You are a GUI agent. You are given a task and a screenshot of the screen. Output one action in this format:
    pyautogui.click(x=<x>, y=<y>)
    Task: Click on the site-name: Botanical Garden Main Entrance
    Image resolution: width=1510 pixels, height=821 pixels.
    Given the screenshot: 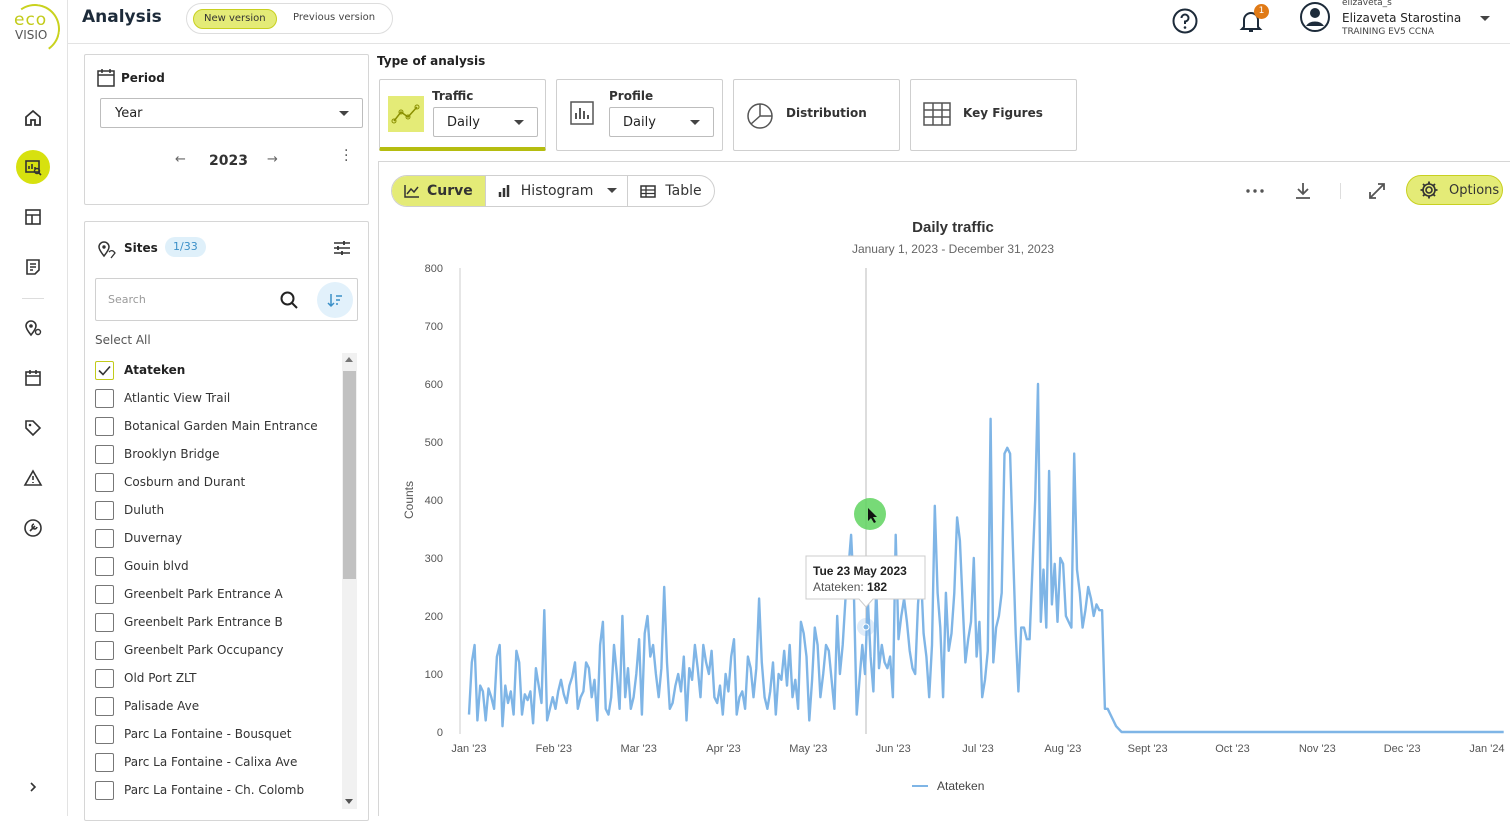 What is the action you would take?
    pyautogui.click(x=221, y=426)
    